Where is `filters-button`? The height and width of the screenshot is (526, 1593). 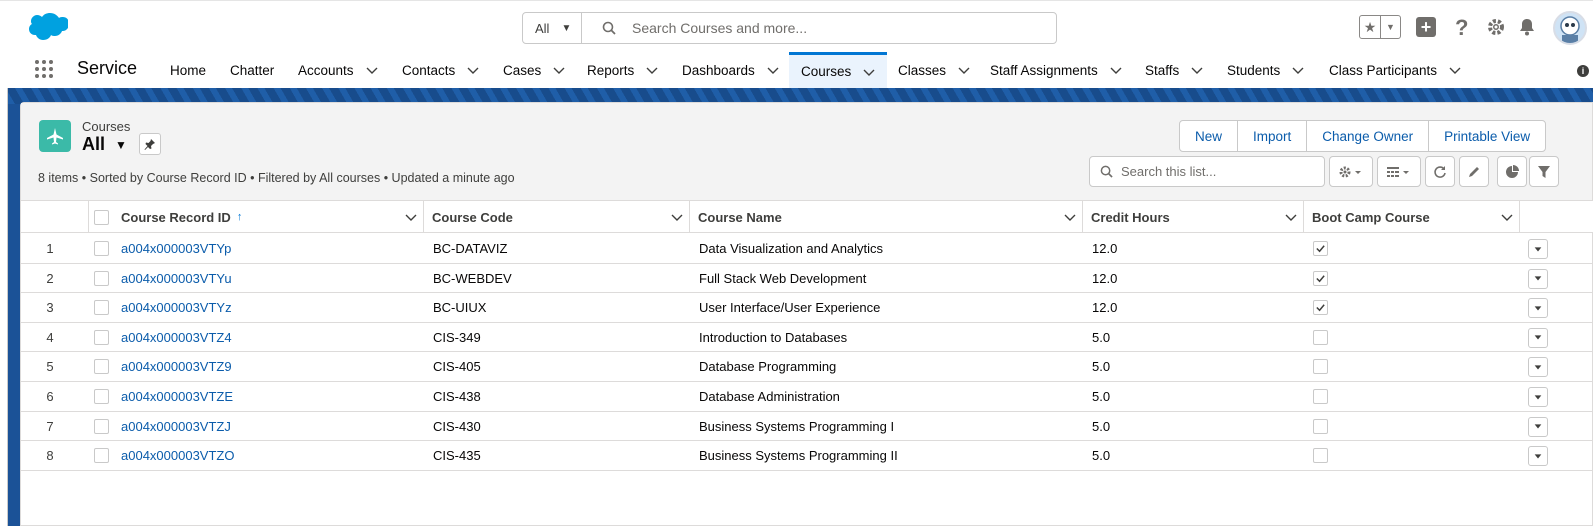
filters-button is located at coordinates (1544, 171).